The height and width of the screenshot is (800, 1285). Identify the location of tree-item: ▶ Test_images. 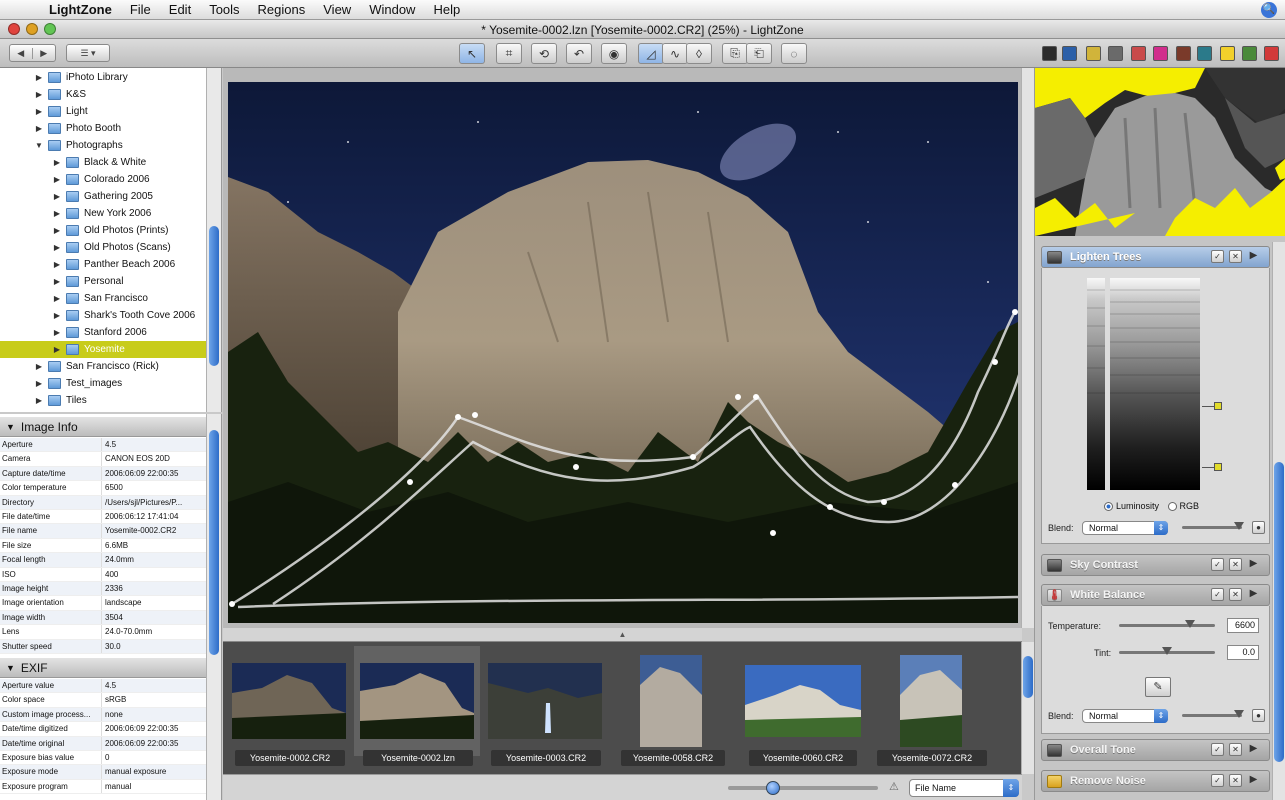
(103, 383).